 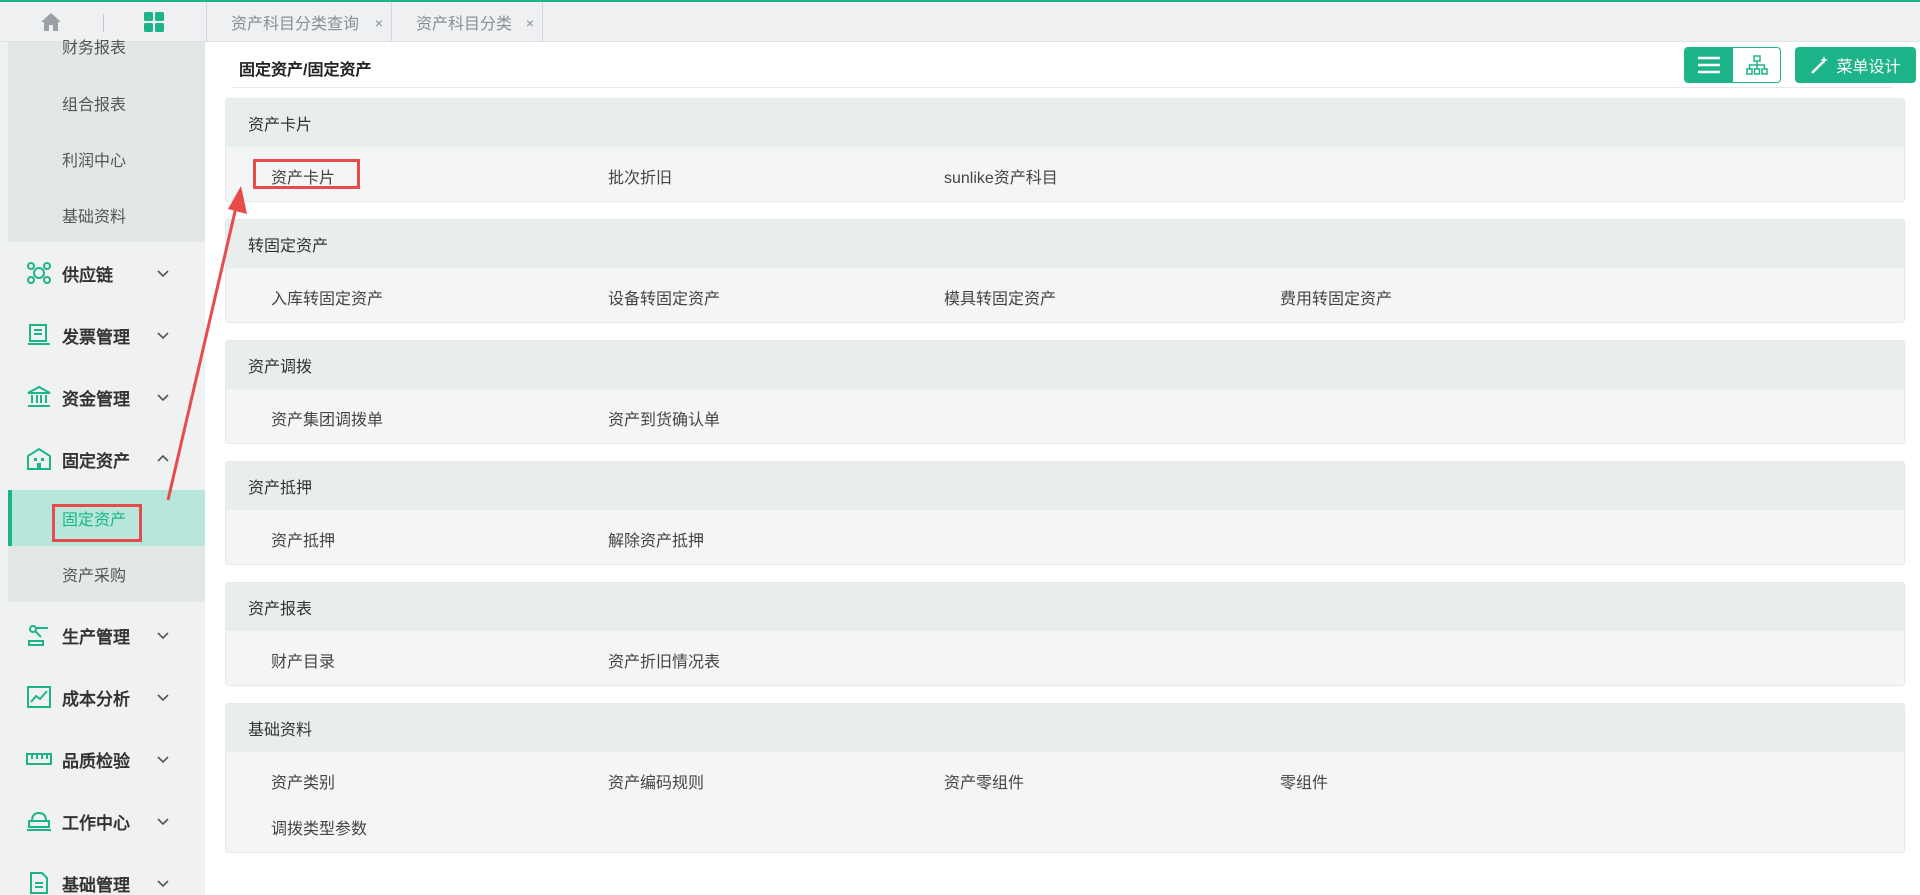 What do you see at coordinates (1336, 297) in the screenshot?
I see `link-expense-to-fixed-asset: 费用转固定资产` at bounding box center [1336, 297].